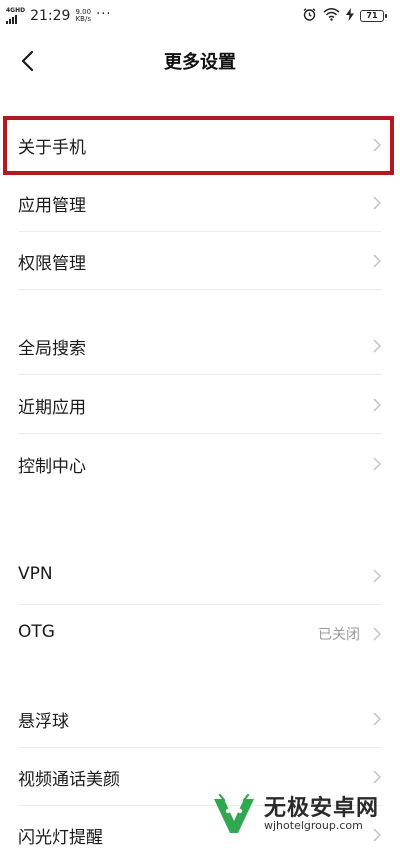  Describe the element at coordinates (331, 16) in the screenshot. I see `wifi-icon` at that location.